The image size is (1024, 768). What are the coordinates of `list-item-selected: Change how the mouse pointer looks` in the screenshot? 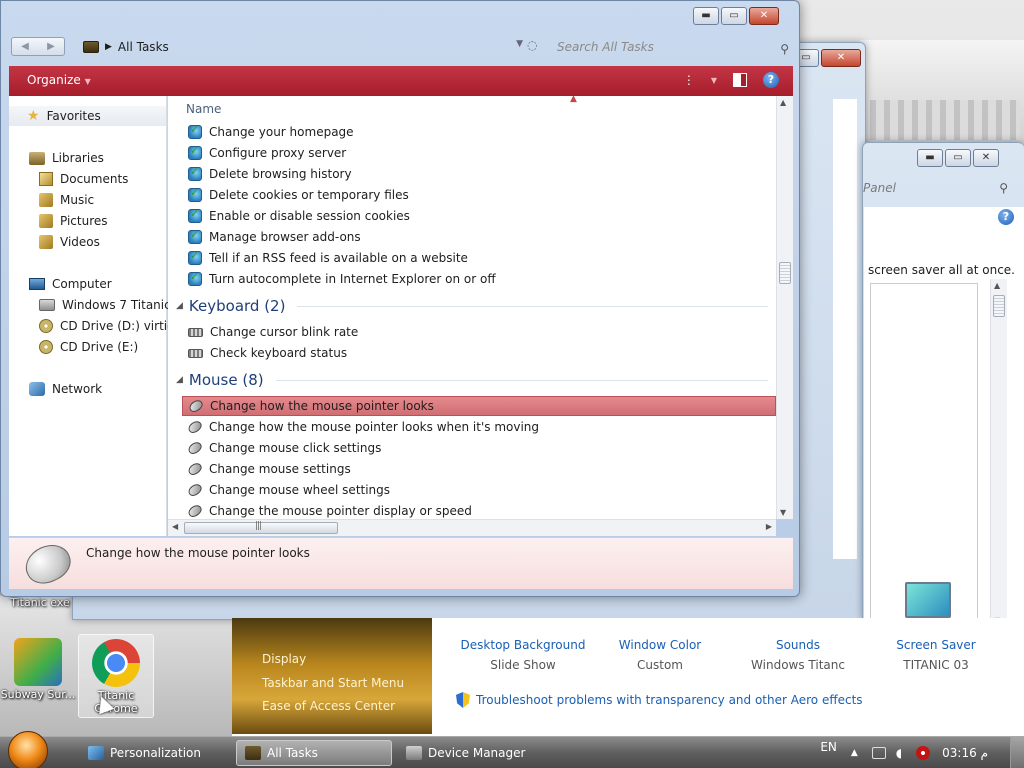 It's located at (479, 406).